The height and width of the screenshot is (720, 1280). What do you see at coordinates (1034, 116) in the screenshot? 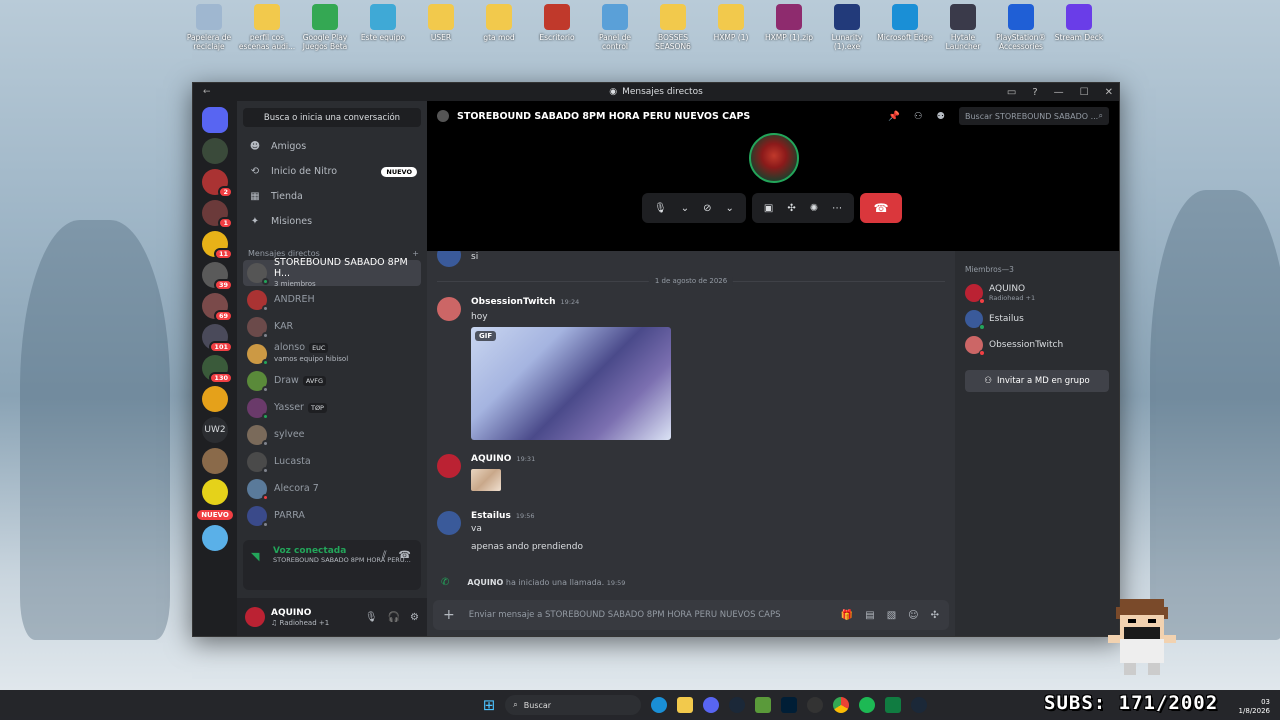
I see `search-input: Buscar STOREBOUND SABADO ... ⌕` at bounding box center [1034, 116].